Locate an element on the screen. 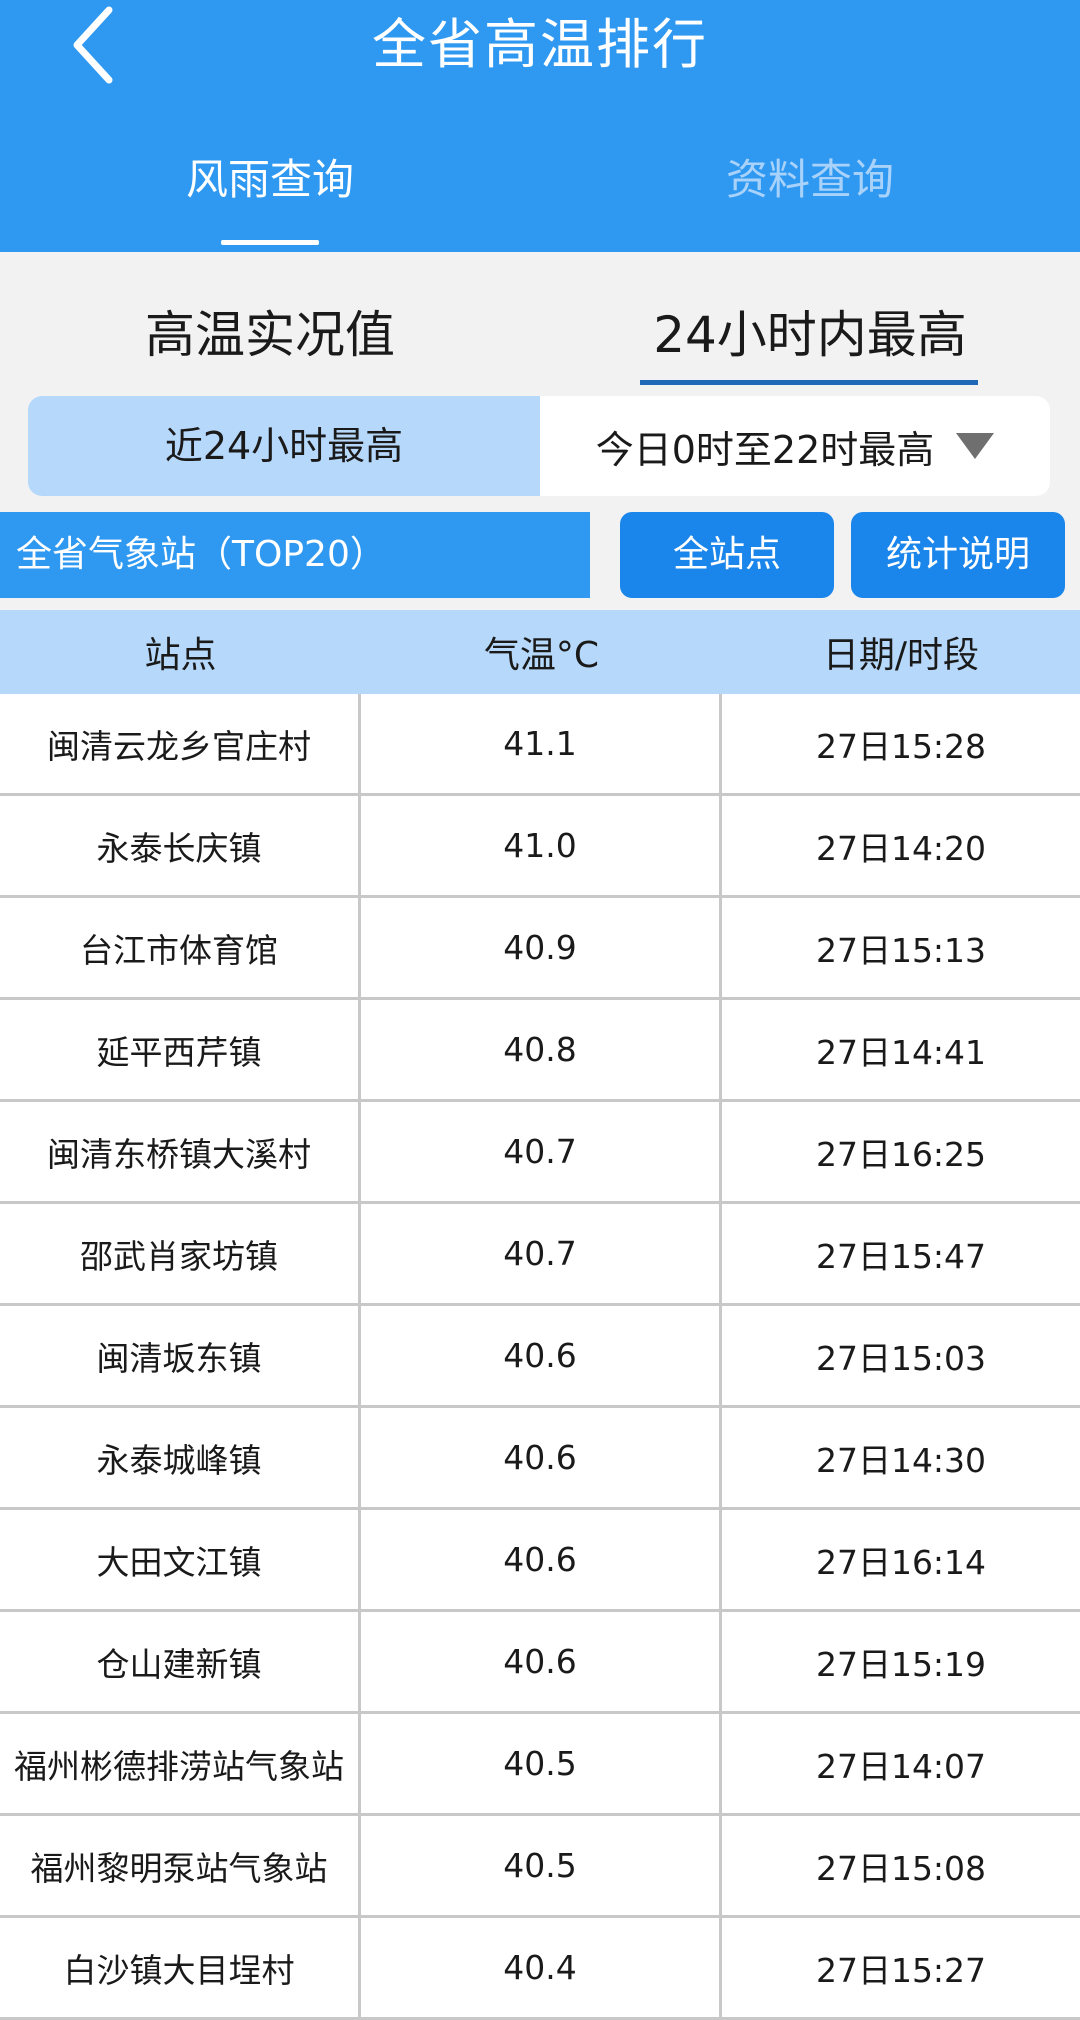 The width and height of the screenshot is (1080, 2020). temperature-cell: 41.1 is located at coordinates (541, 743).